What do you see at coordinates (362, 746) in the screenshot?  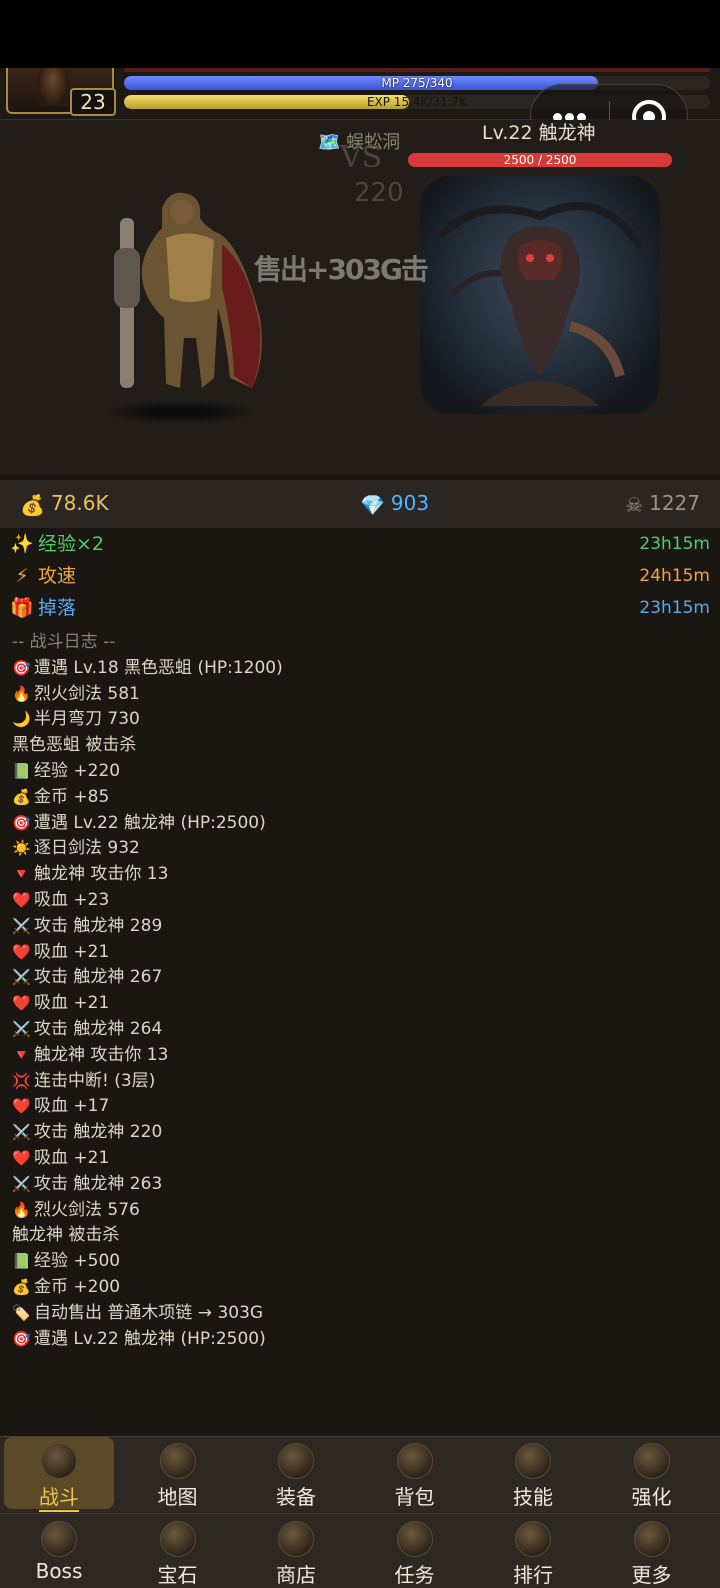 I see `log-entry: 黑色恶蛆 被击杀` at bounding box center [362, 746].